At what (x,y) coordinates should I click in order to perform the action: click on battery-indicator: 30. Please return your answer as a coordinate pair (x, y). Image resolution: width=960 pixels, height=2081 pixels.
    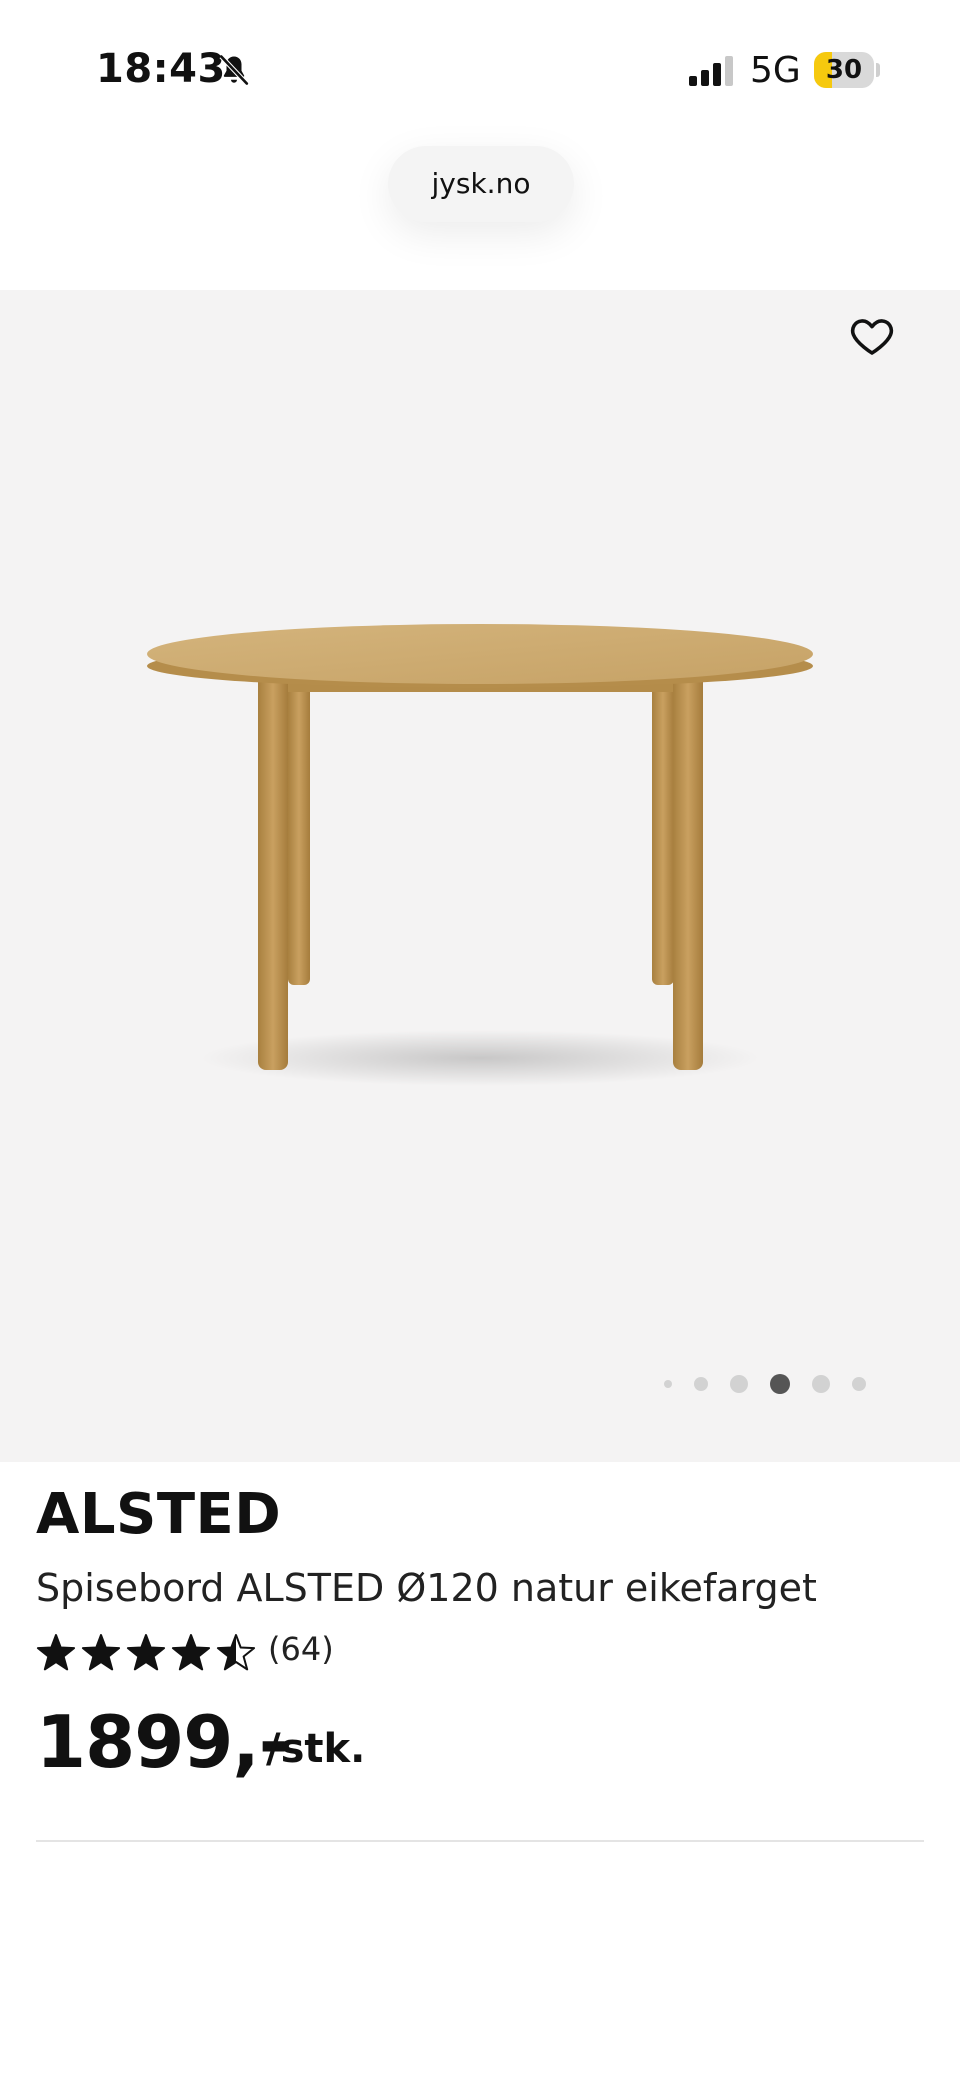
    Looking at the image, I should click on (844, 70).